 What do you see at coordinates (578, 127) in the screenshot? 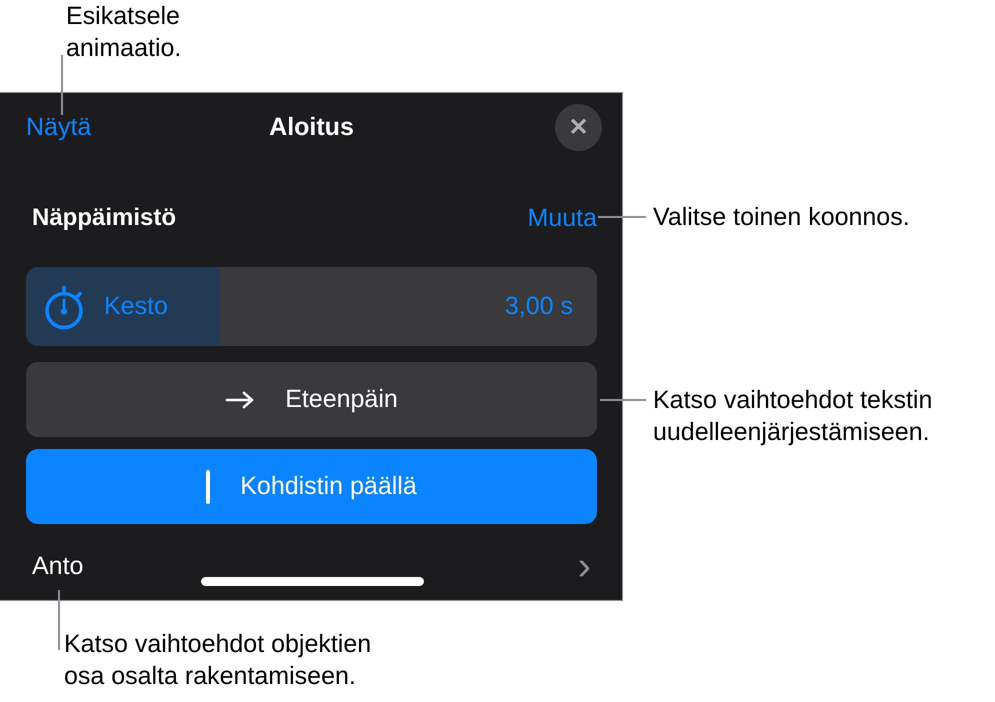
I see `close-button: ✕` at bounding box center [578, 127].